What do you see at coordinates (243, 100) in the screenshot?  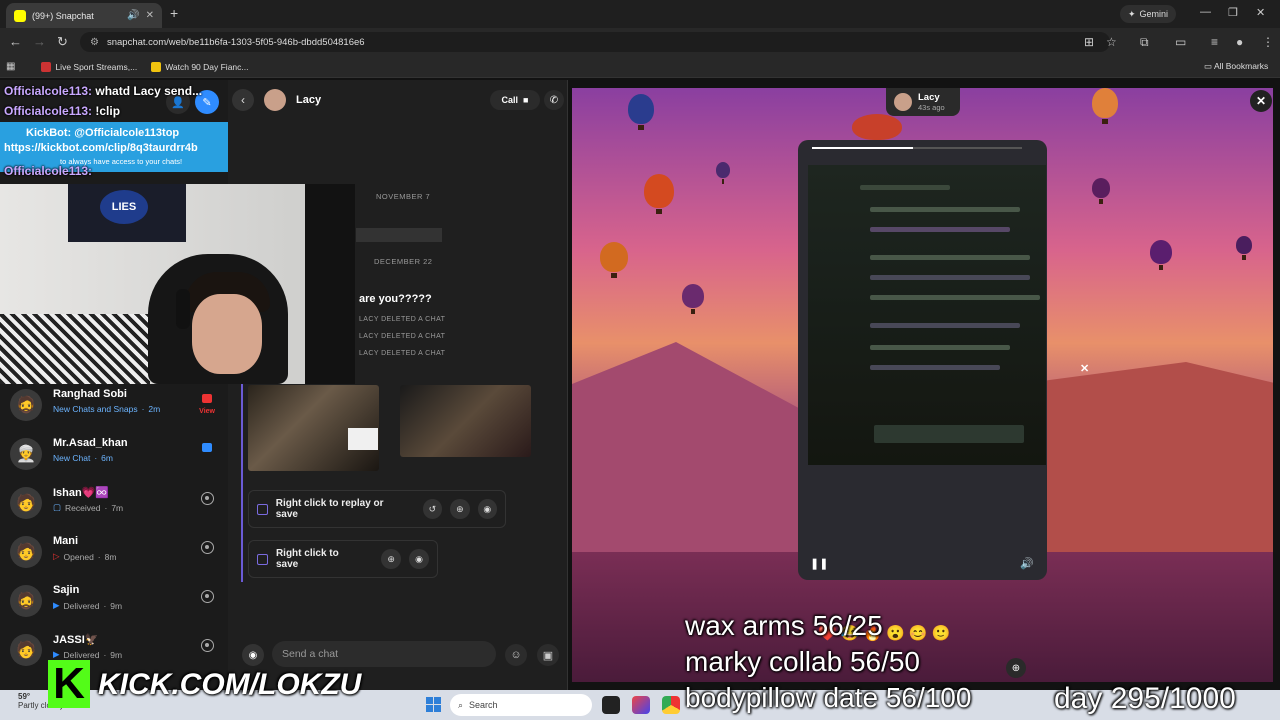 I see `back-icon: ‹` at bounding box center [243, 100].